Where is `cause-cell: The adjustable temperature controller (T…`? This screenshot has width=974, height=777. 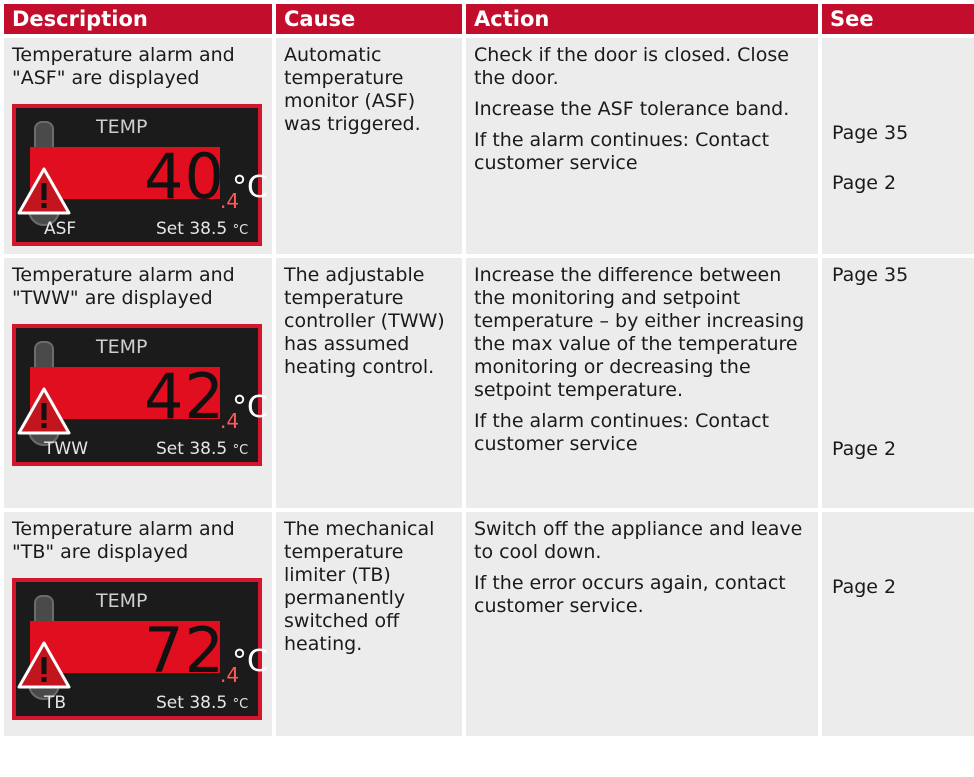 cause-cell: The adjustable temperature controller (T… is located at coordinates (369, 383).